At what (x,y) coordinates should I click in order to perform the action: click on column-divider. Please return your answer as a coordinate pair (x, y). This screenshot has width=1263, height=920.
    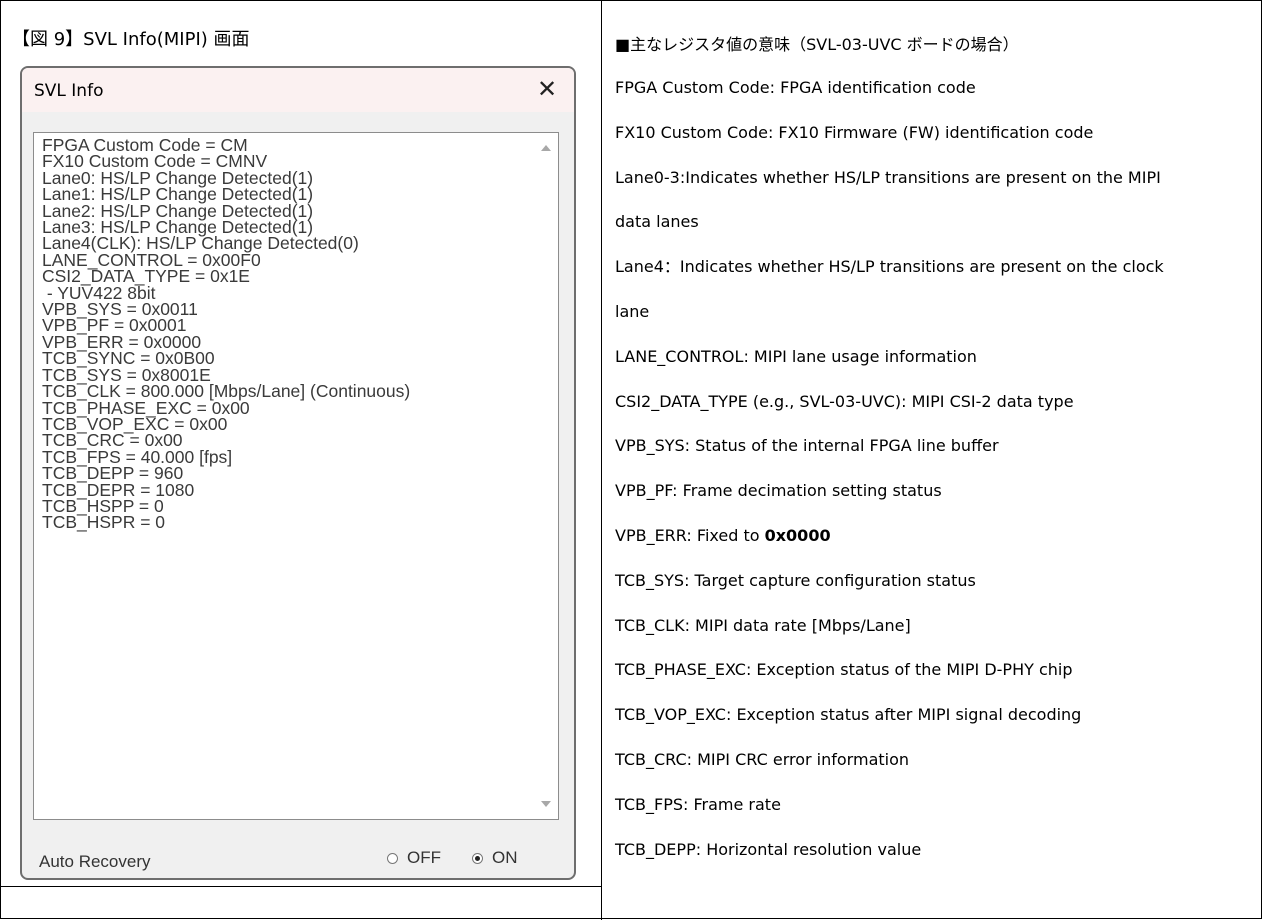
    Looking at the image, I should click on (601, 460).